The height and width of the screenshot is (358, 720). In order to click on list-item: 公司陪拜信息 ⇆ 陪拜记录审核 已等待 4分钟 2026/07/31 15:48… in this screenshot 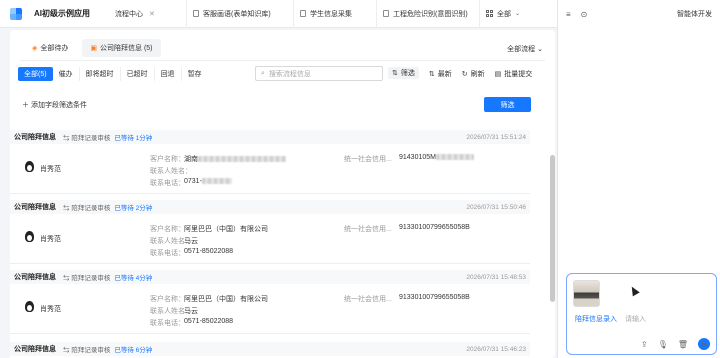, I will do `click(270, 302)`.